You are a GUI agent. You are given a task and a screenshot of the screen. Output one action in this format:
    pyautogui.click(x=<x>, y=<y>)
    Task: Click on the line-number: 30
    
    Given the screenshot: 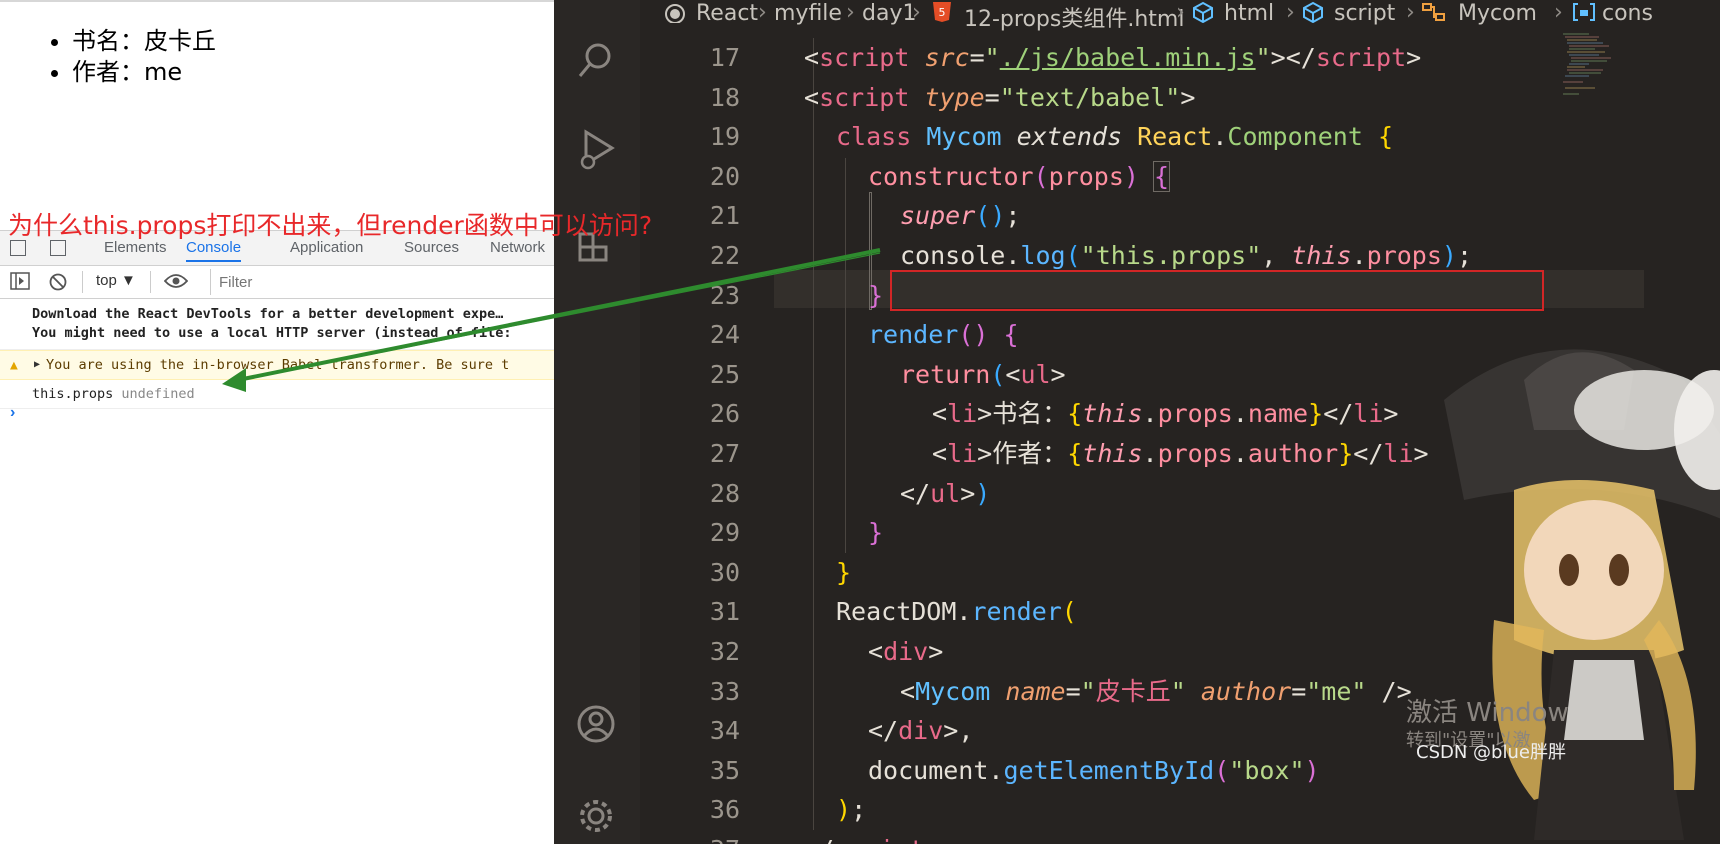 What is the action you would take?
    pyautogui.click(x=724, y=572)
    